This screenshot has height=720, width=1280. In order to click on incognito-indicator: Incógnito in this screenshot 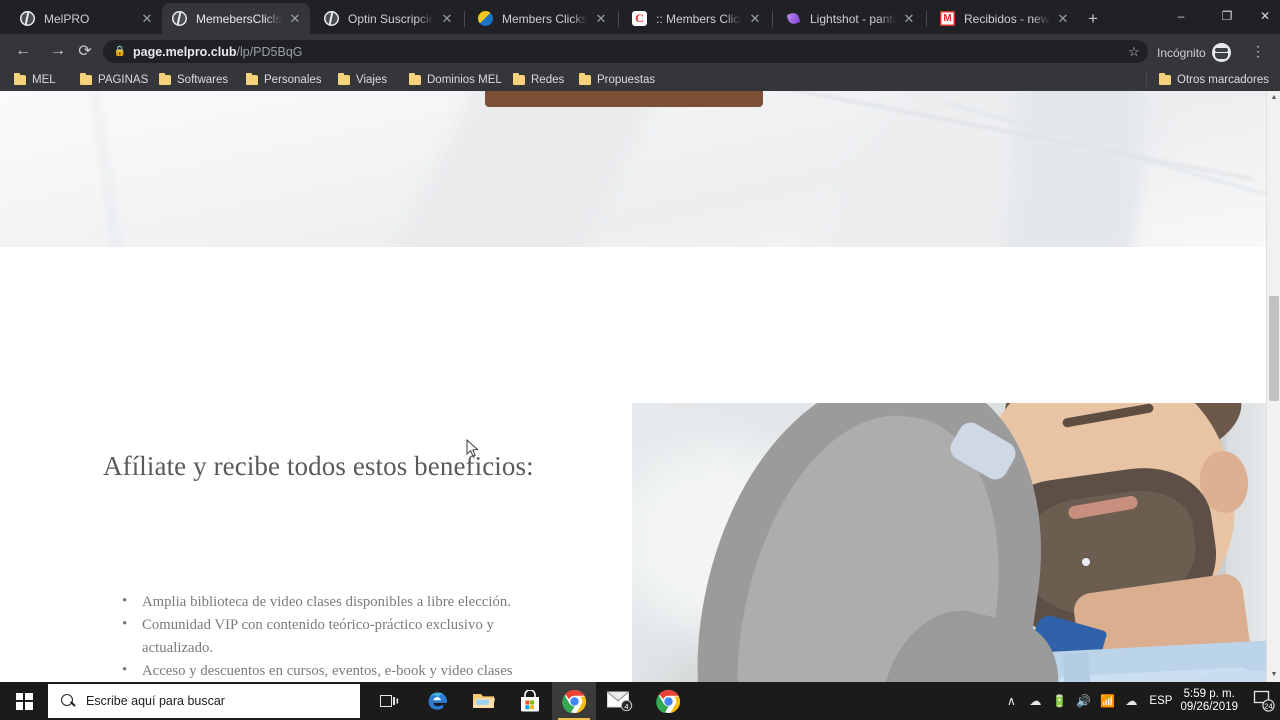, I will do `click(1194, 52)`.